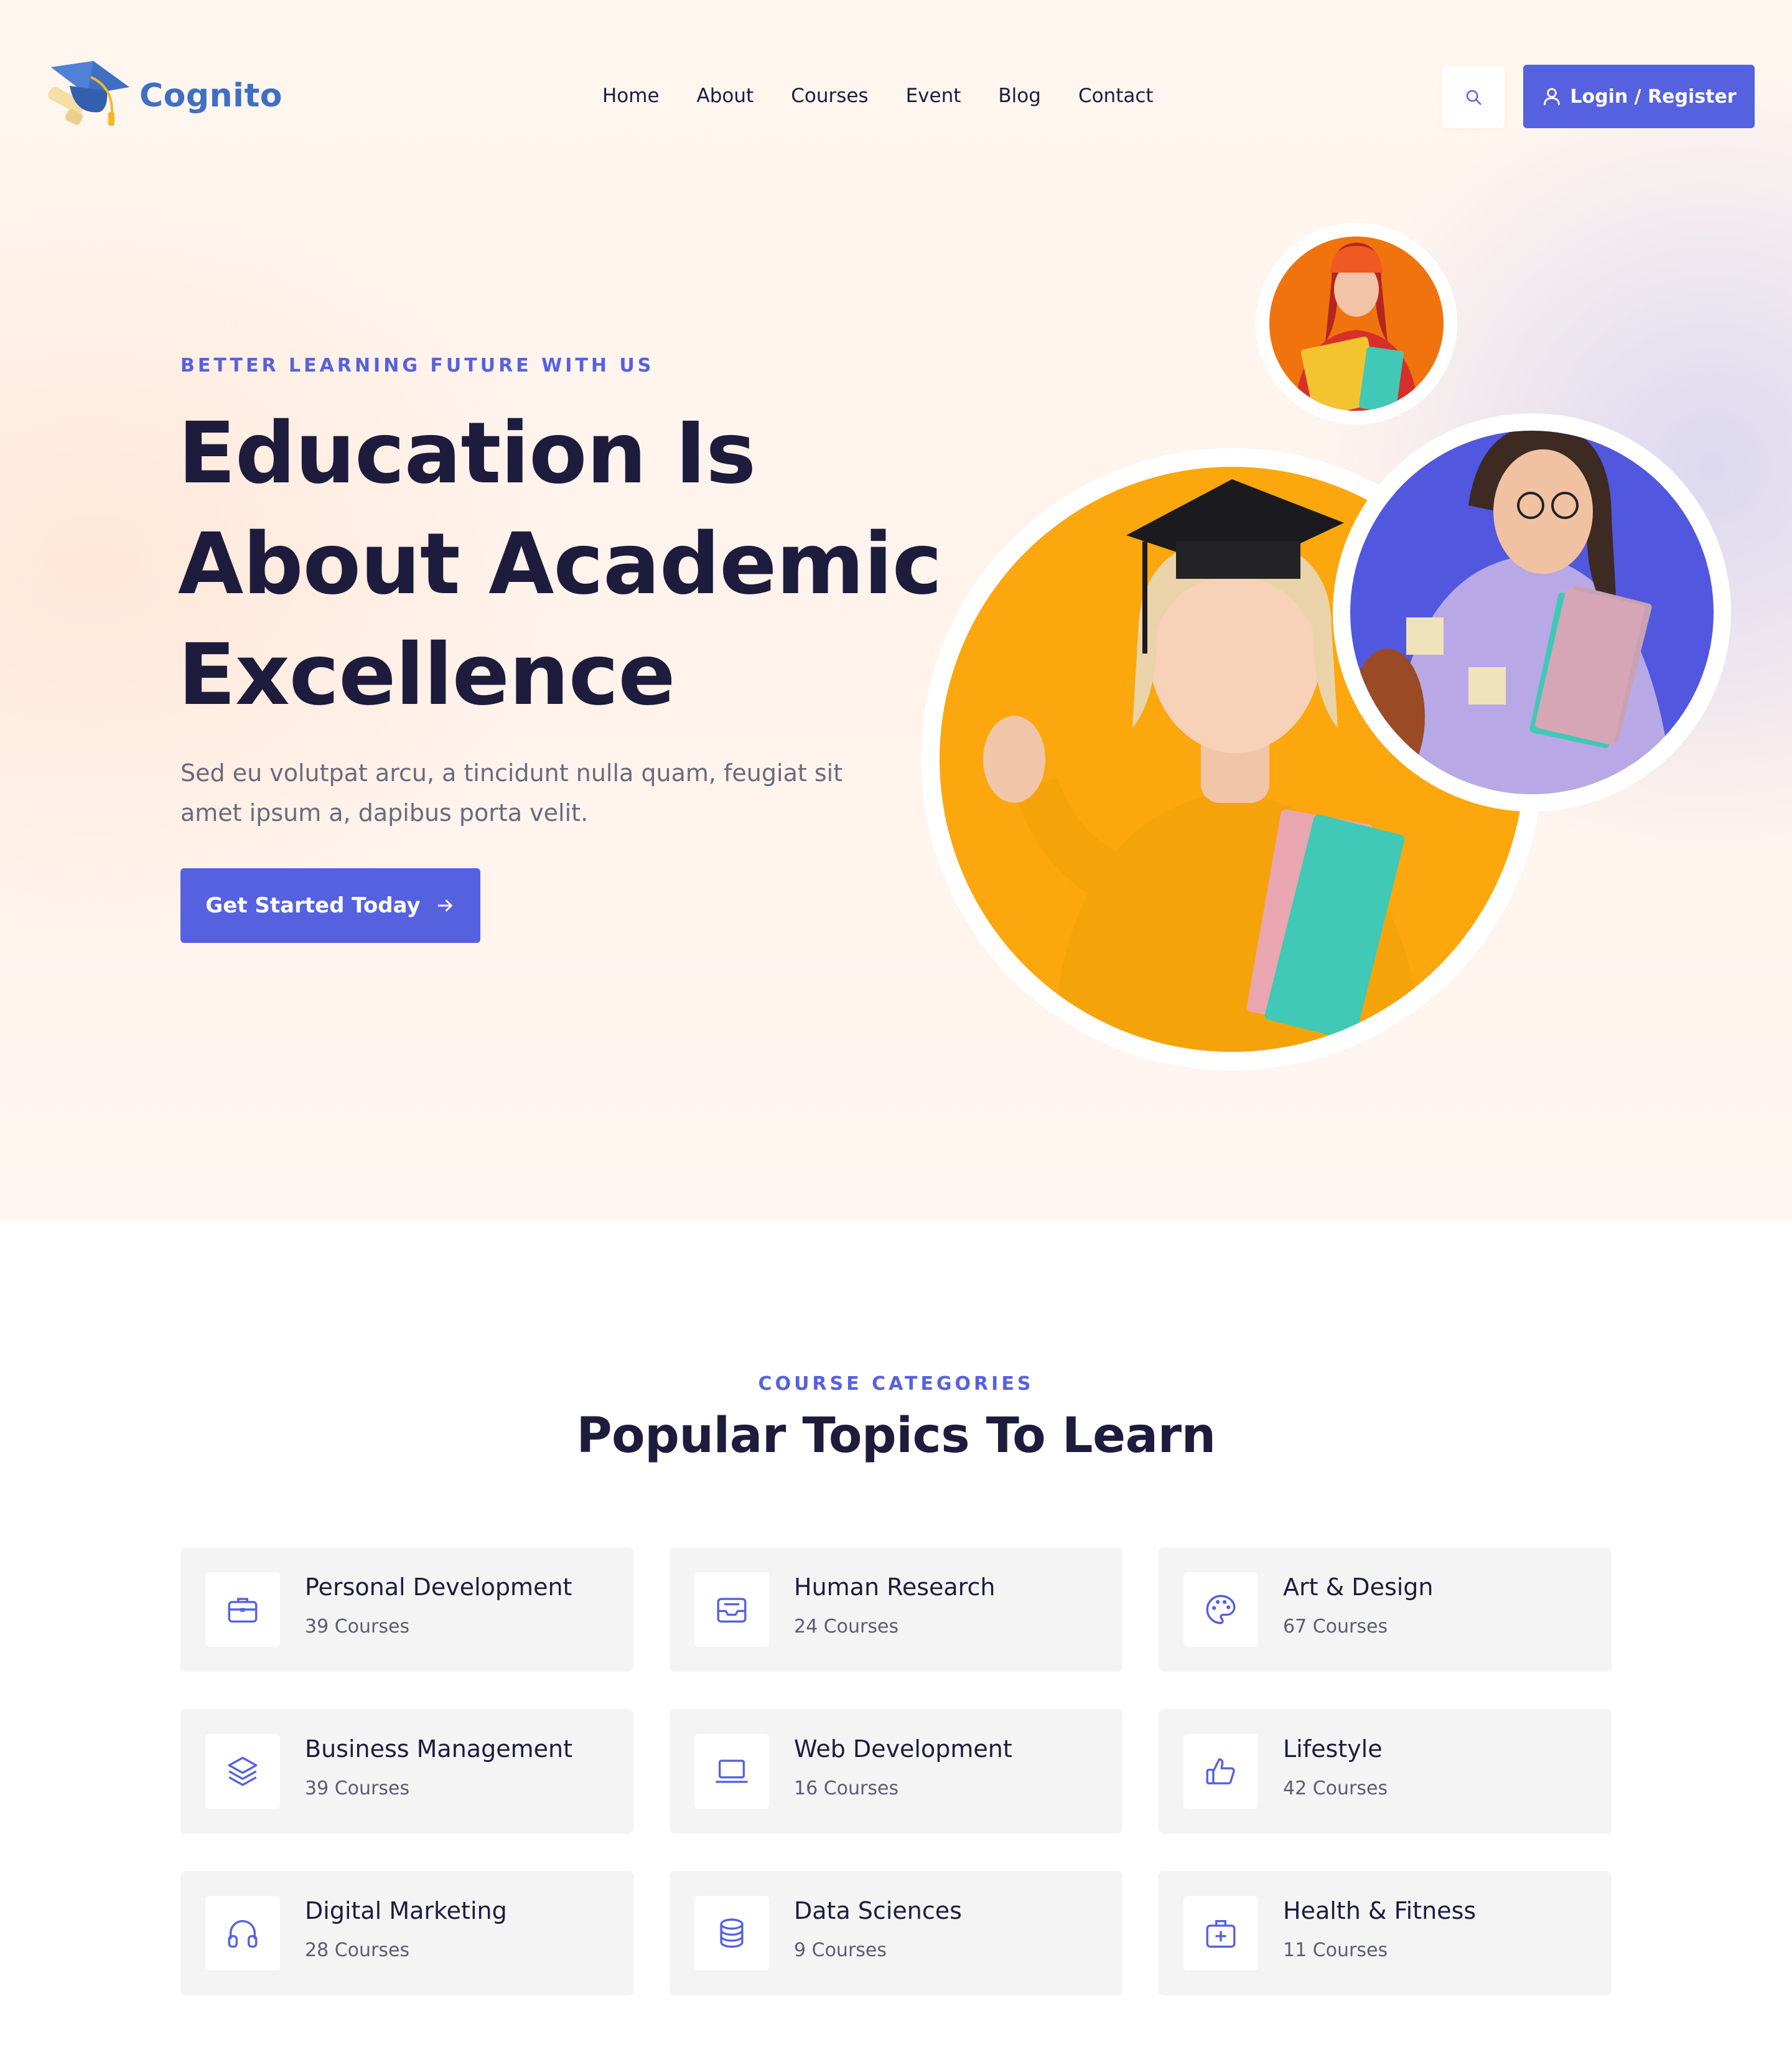 This screenshot has width=1792, height=2057. What do you see at coordinates (1380, 1910) in the screenshot?
I see `category-title: Health & Fitness` at bounding box center [1380, 1910].